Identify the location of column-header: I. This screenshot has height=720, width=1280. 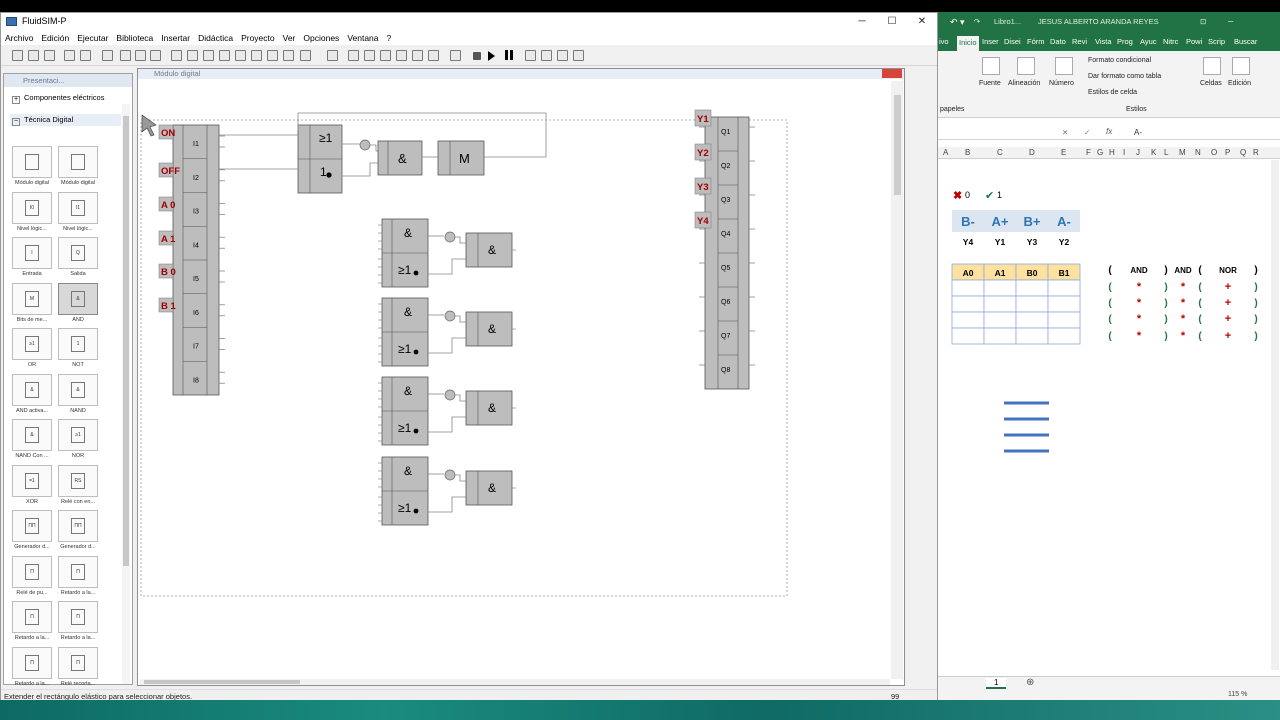
(1124, 152).